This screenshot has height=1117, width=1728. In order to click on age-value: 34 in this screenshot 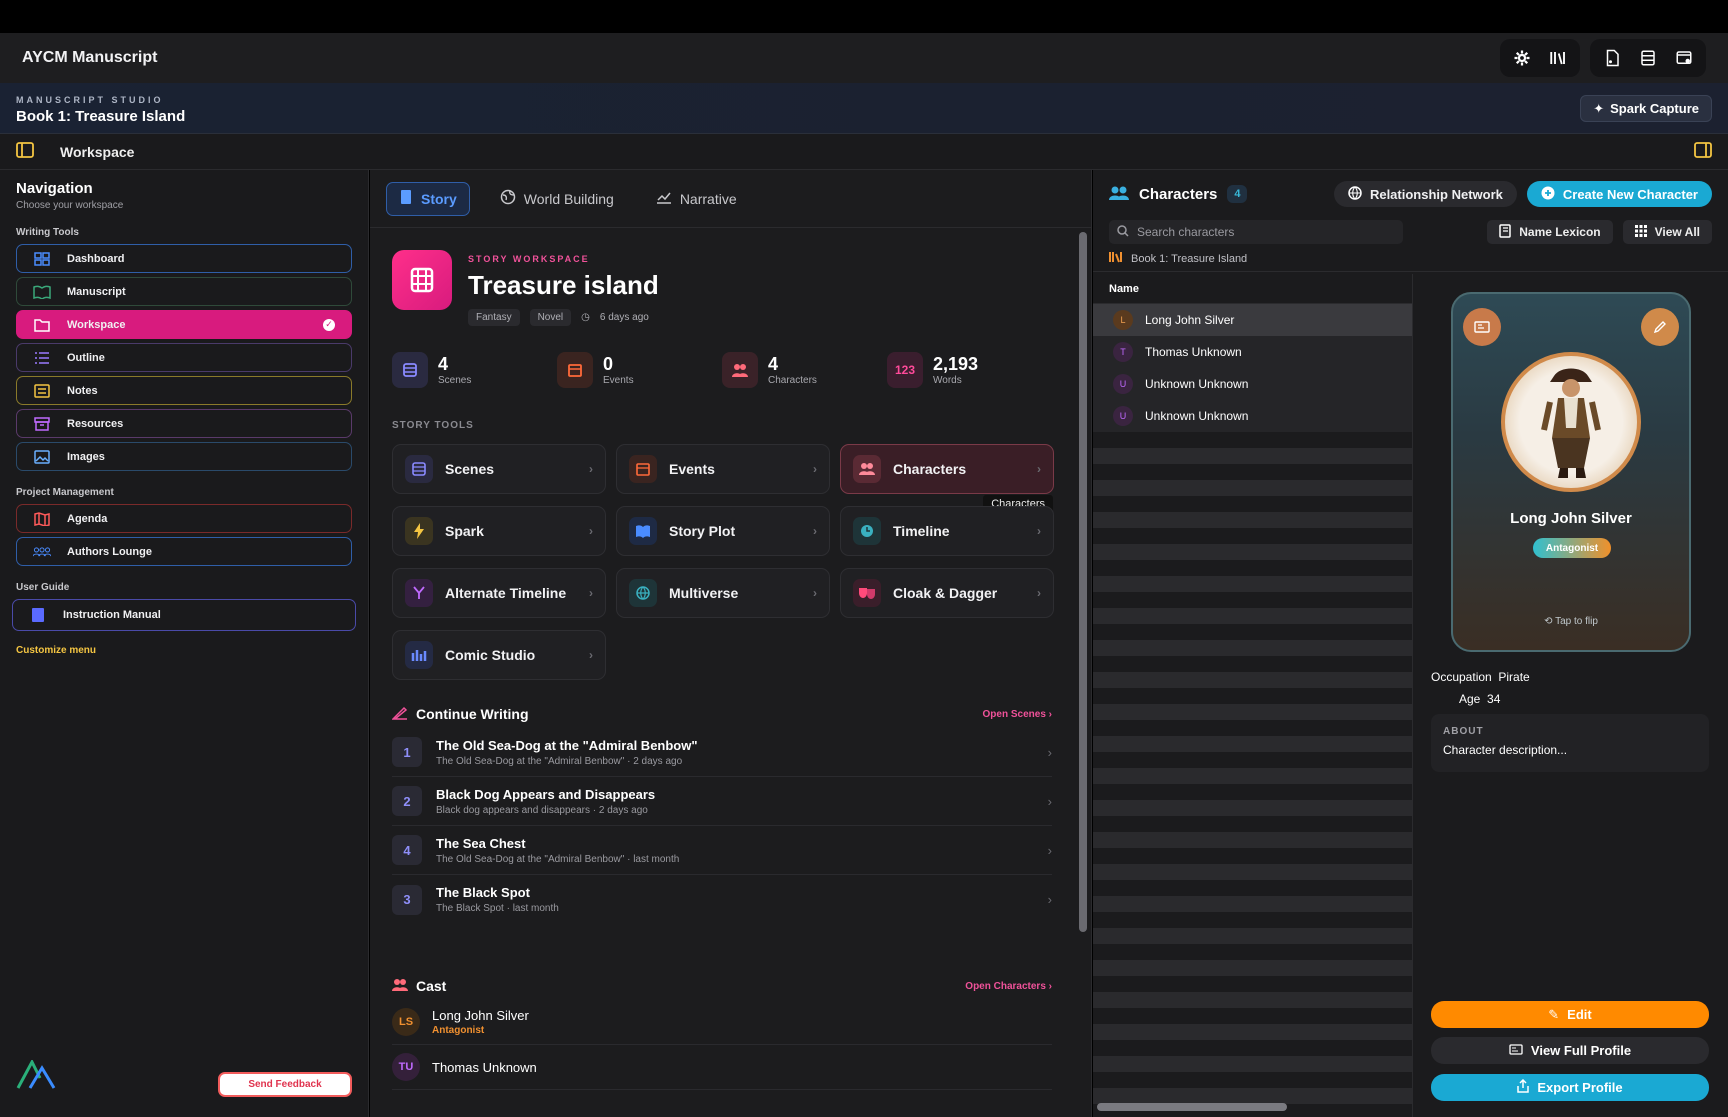, I will do `click(1494, 699)`.